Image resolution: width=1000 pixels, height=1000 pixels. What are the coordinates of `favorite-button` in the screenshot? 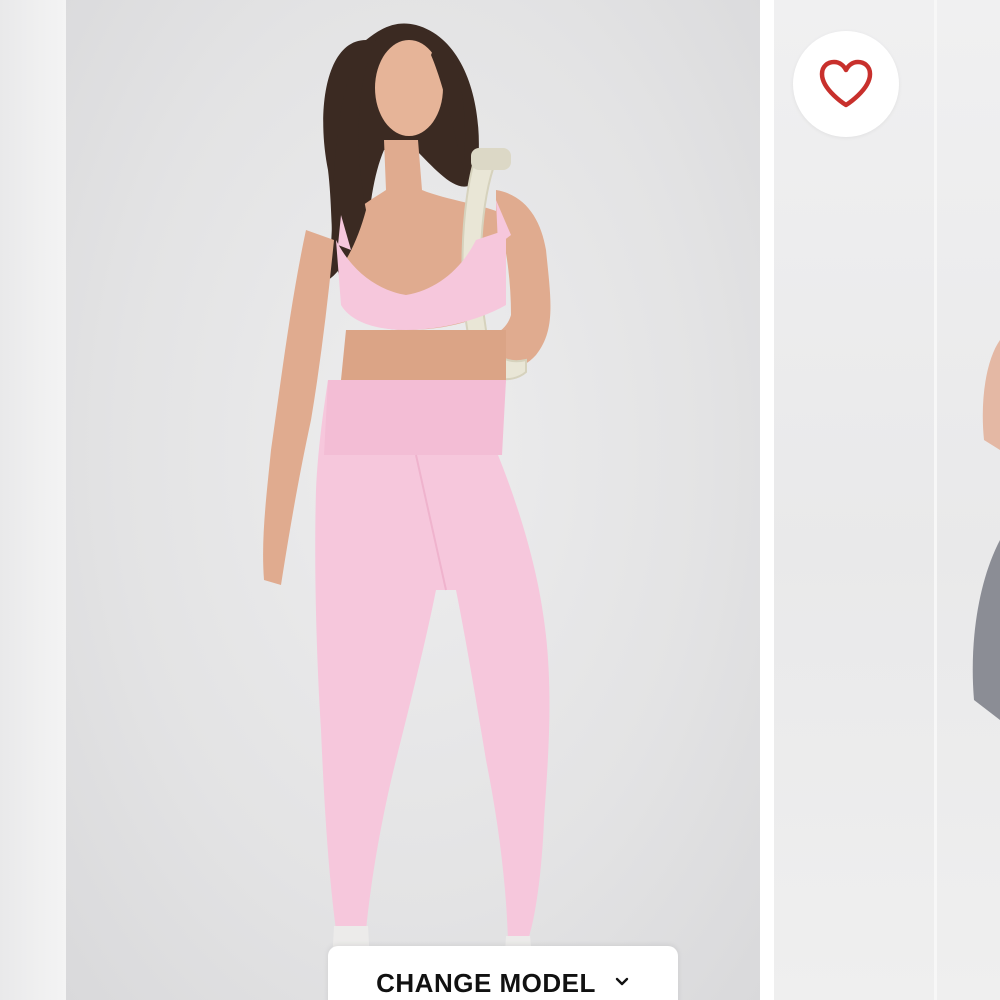 It's located at (846, 84).